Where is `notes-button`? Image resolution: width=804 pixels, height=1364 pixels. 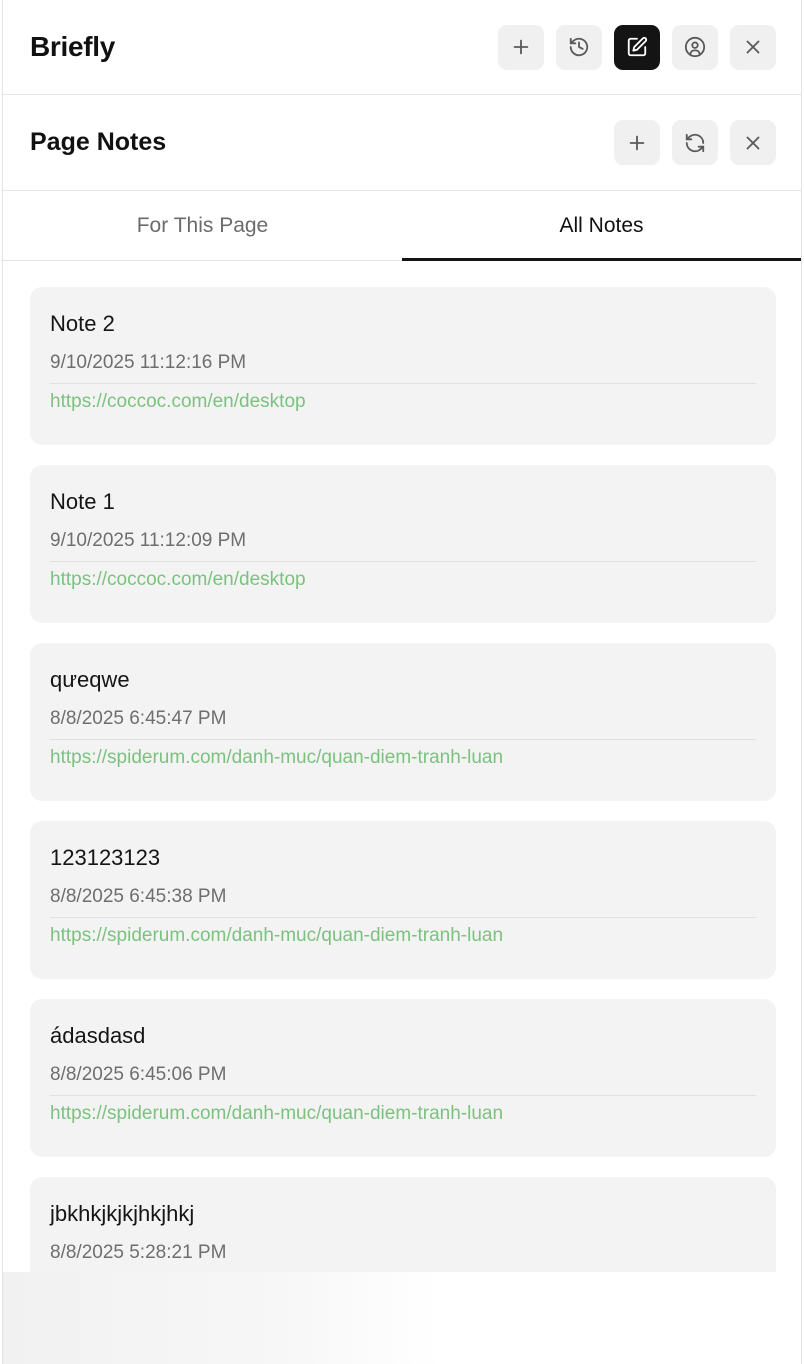
notes-button is located at coordinates (637, 47).